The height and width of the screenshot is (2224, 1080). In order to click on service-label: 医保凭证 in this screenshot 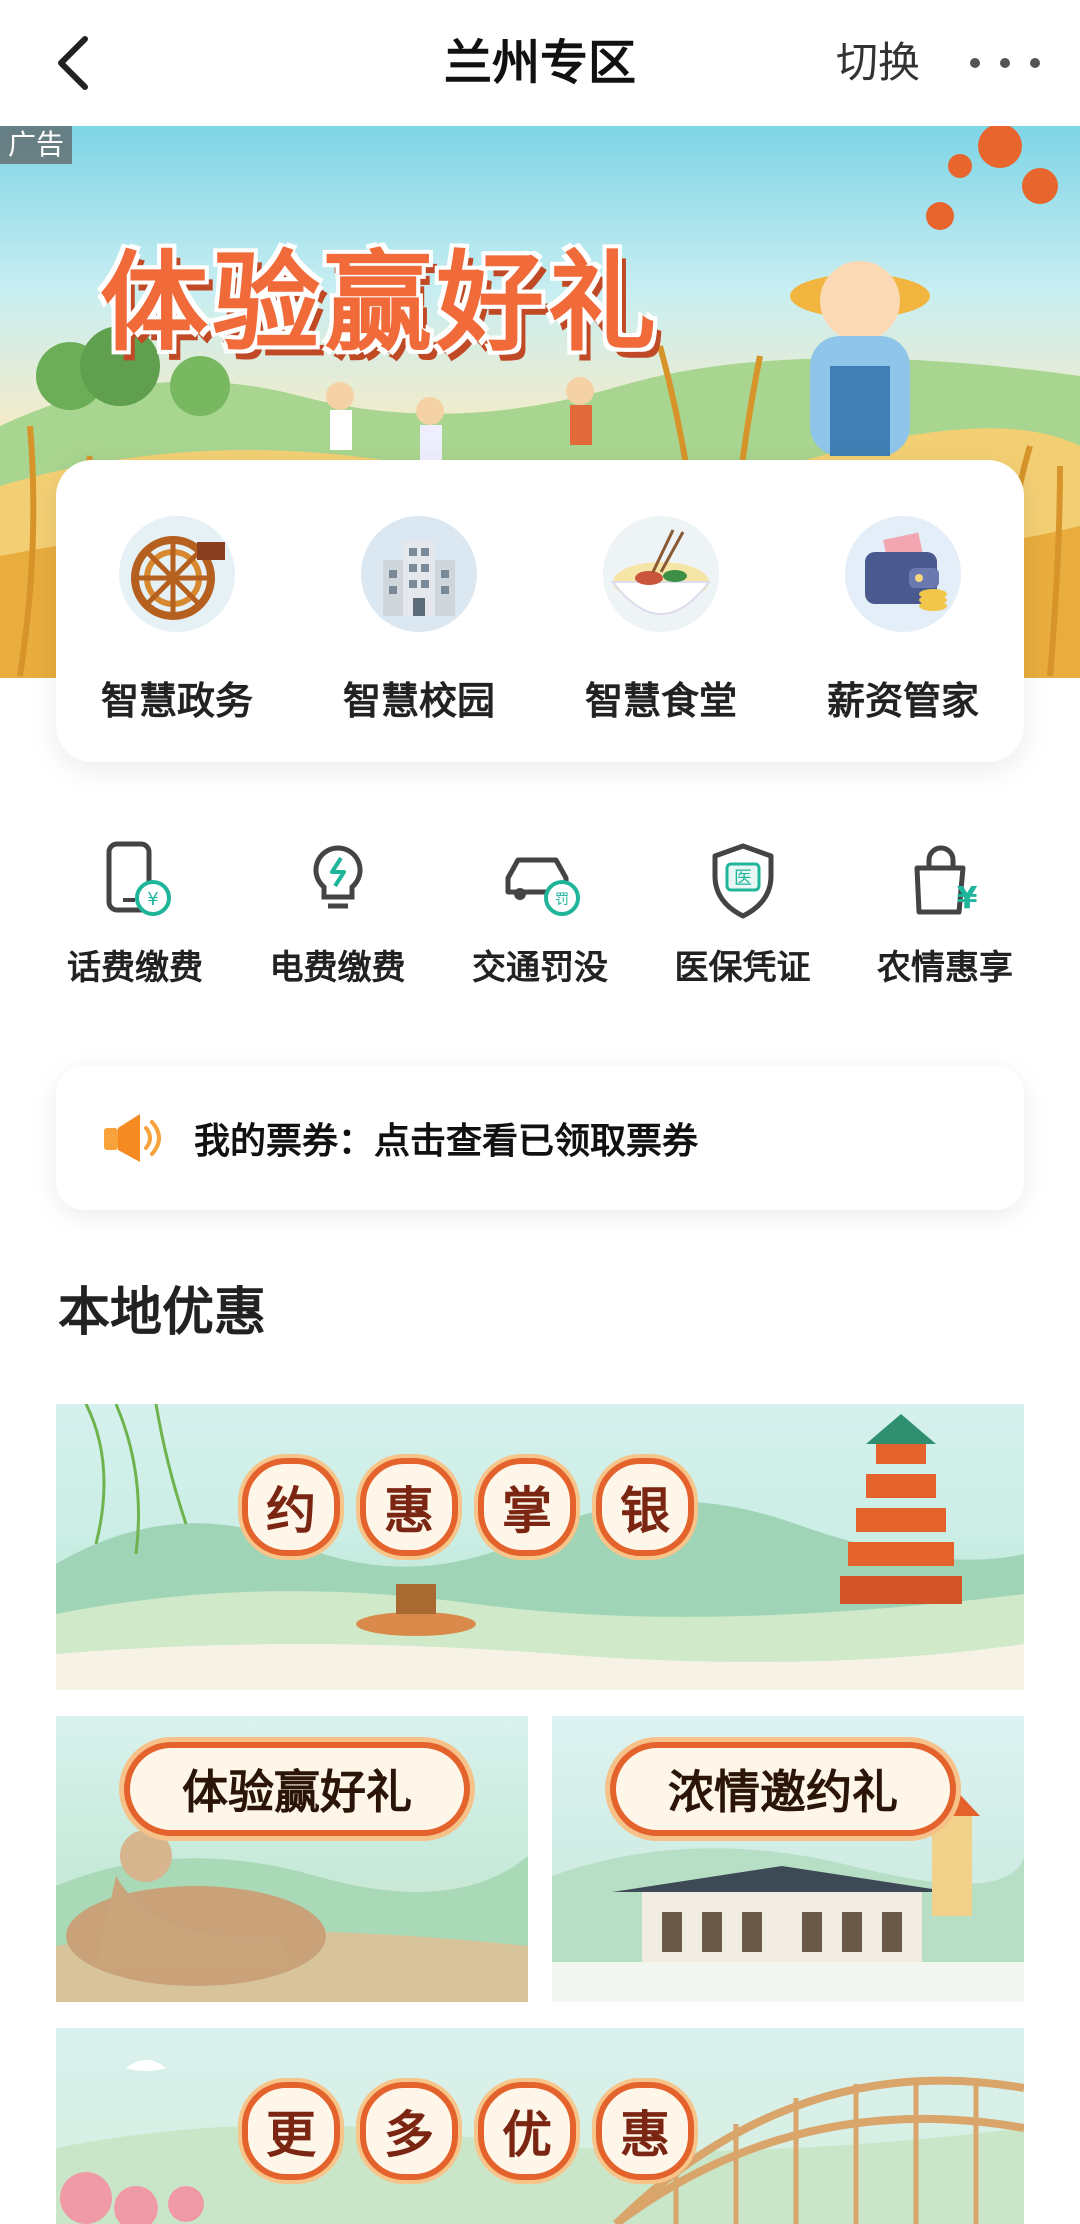, I will do `click(742, 968)`.